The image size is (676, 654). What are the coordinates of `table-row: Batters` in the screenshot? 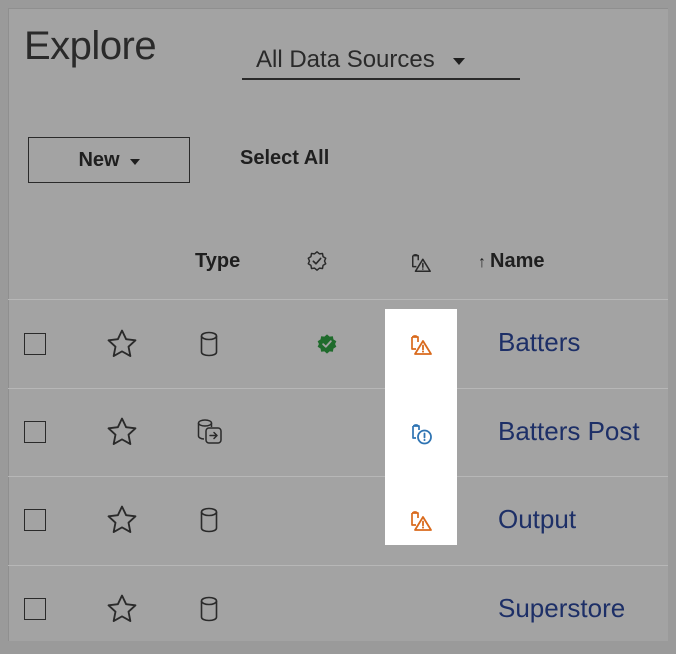 It's located at (338, 344).